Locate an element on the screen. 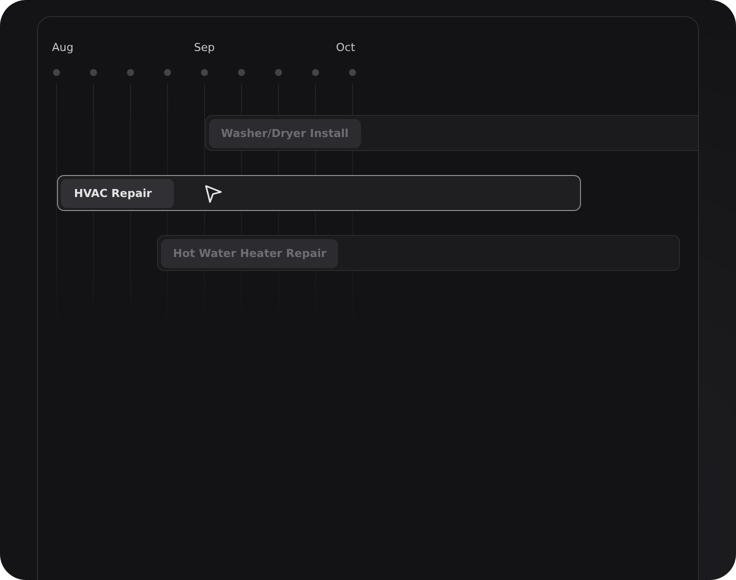 The height and width of the screenshot is (580, 736). month-label: Aug is located at coordinates (63, 48).